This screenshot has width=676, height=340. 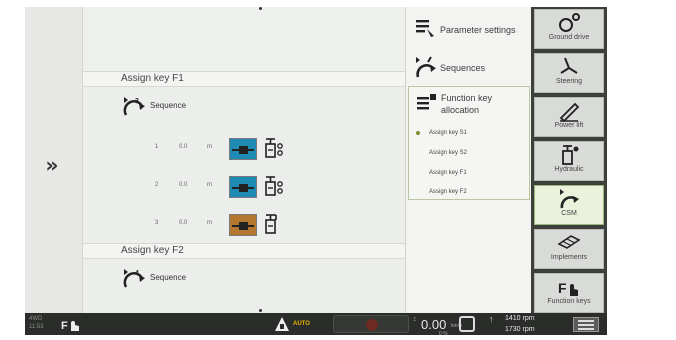 I want to click on sequence-number: 3, so click(x=137, y=101).